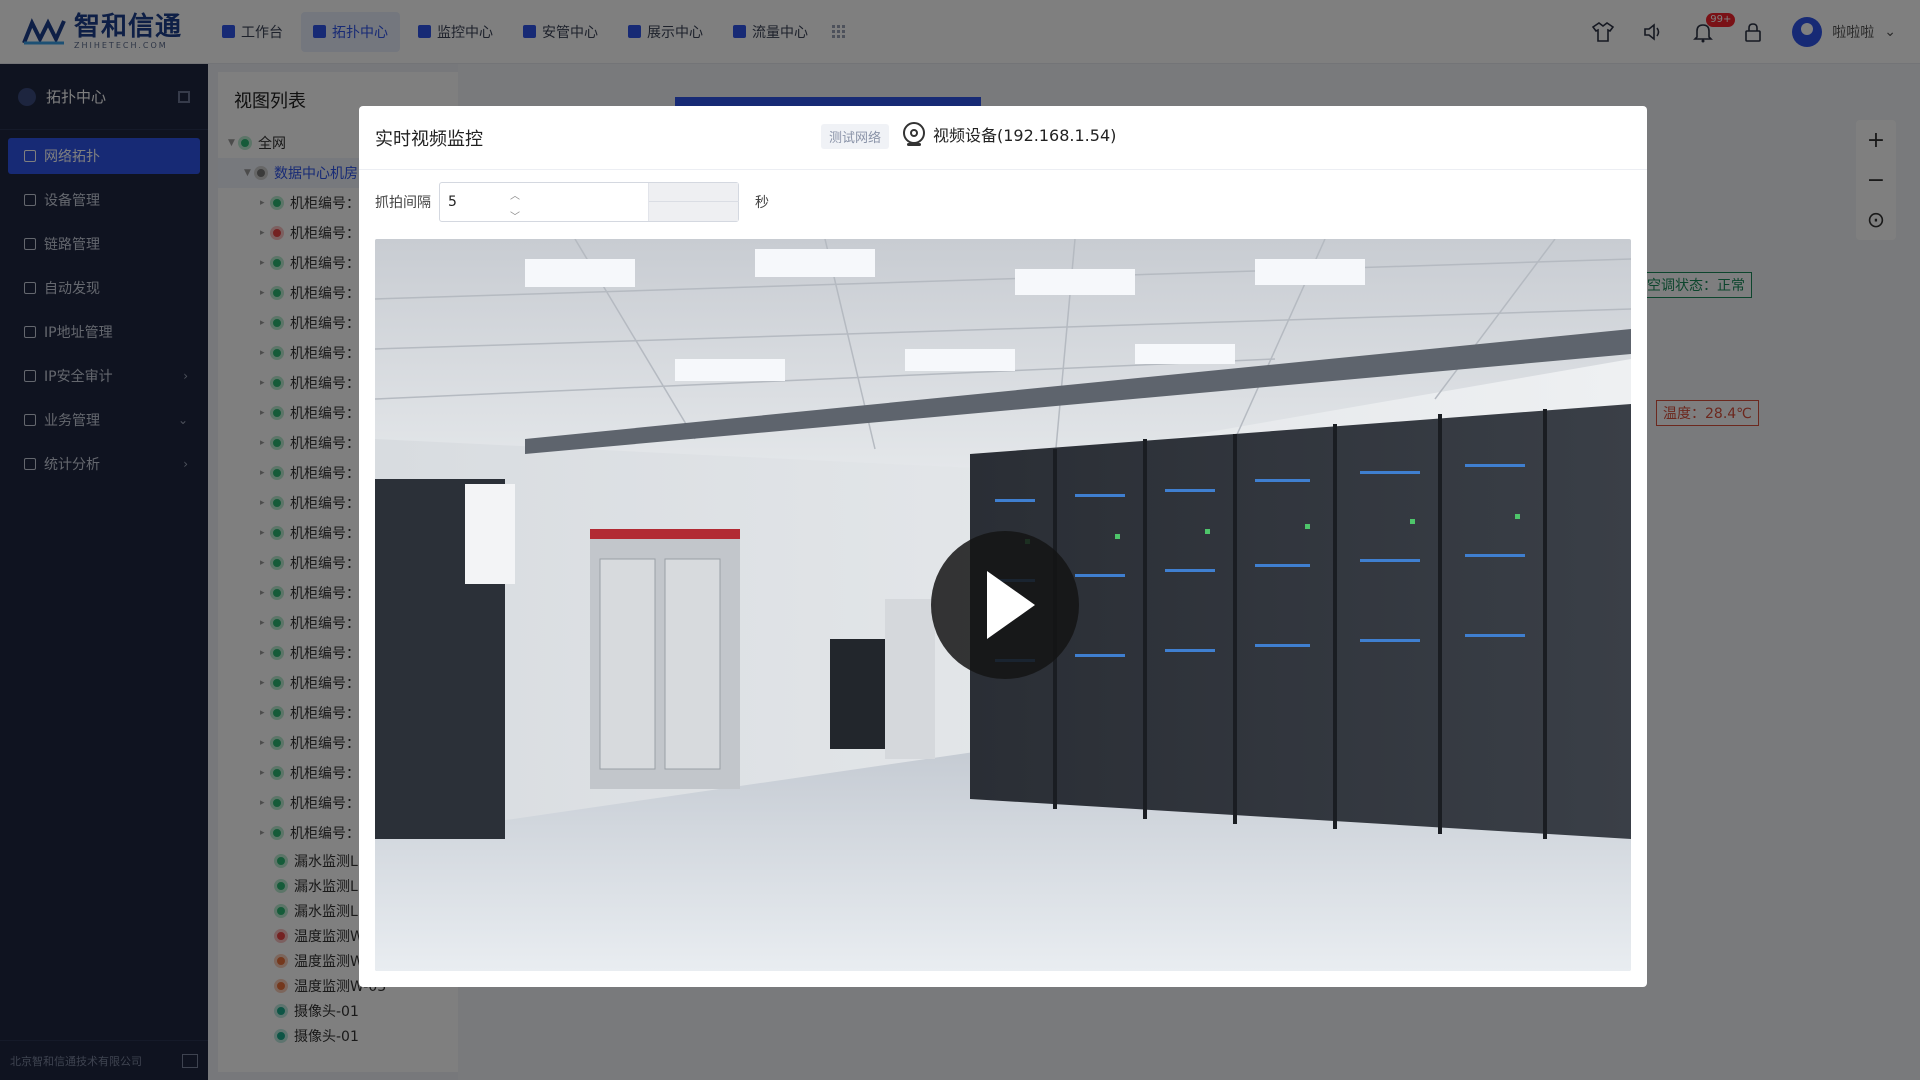  I want to click on interval-stepper: 5 ︿ ﹀, so click(589, 202).